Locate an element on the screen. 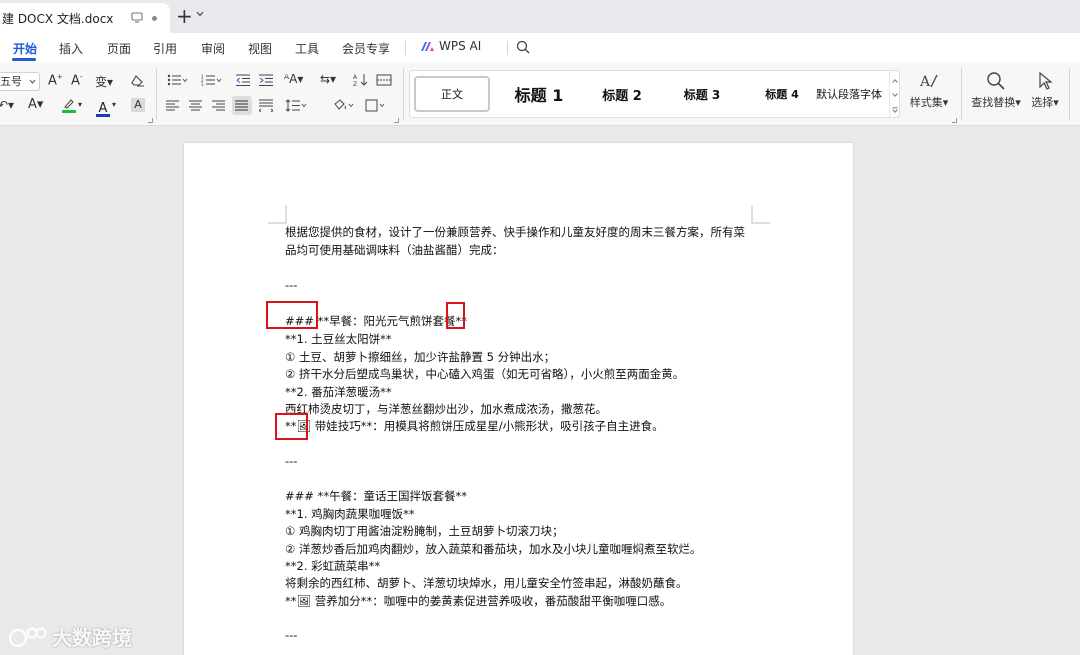 Image resolution: width=1080 pixels, height=655 pixels. document-tab: 建 DOCX 文档.docx is located at coordinates (85, 18).